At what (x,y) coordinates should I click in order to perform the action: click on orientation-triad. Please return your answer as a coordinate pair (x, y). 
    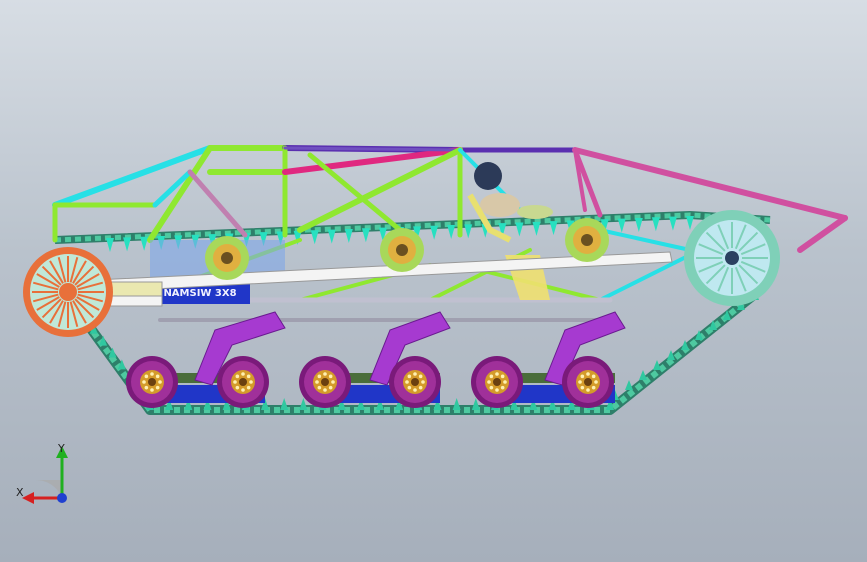
    Looking at the image, I should click on (45, 475).